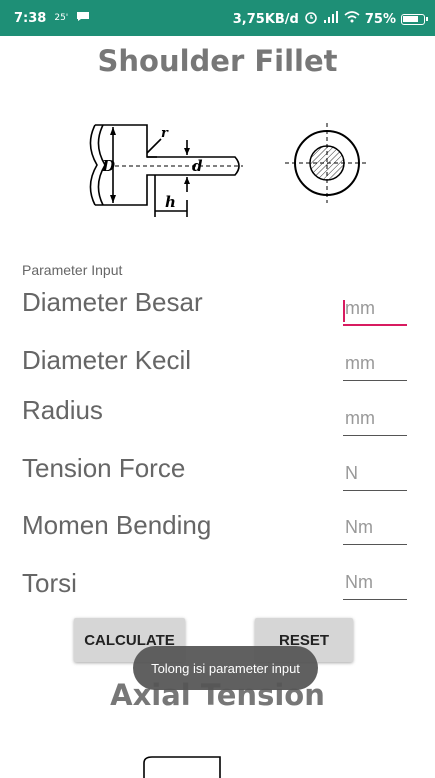 This screenshot has width=435, height=778. I want to click on momen-bending-label: Momen Bending, so click(117, 525).